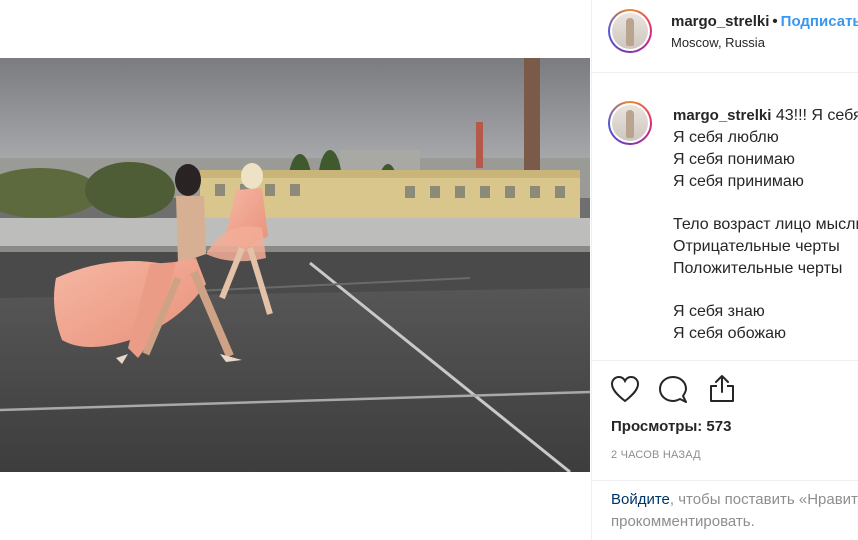 The width and height of the screenshot is (858, 540). Describe the element at coordinates (819, 21) in the screenshot. I see `follow-button: Подписаться` at that location.